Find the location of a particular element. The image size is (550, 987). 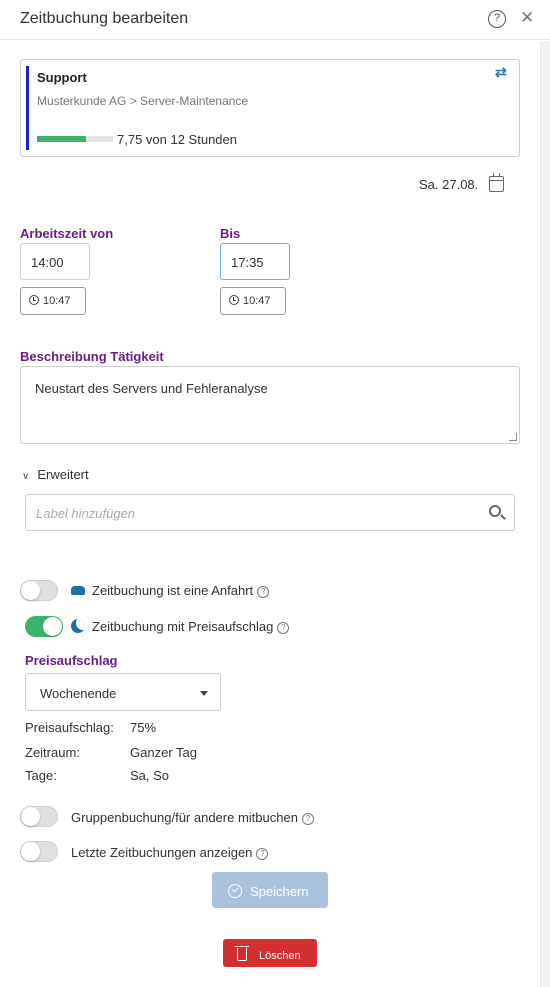

moon-icon is located at coordinates (78, 626).